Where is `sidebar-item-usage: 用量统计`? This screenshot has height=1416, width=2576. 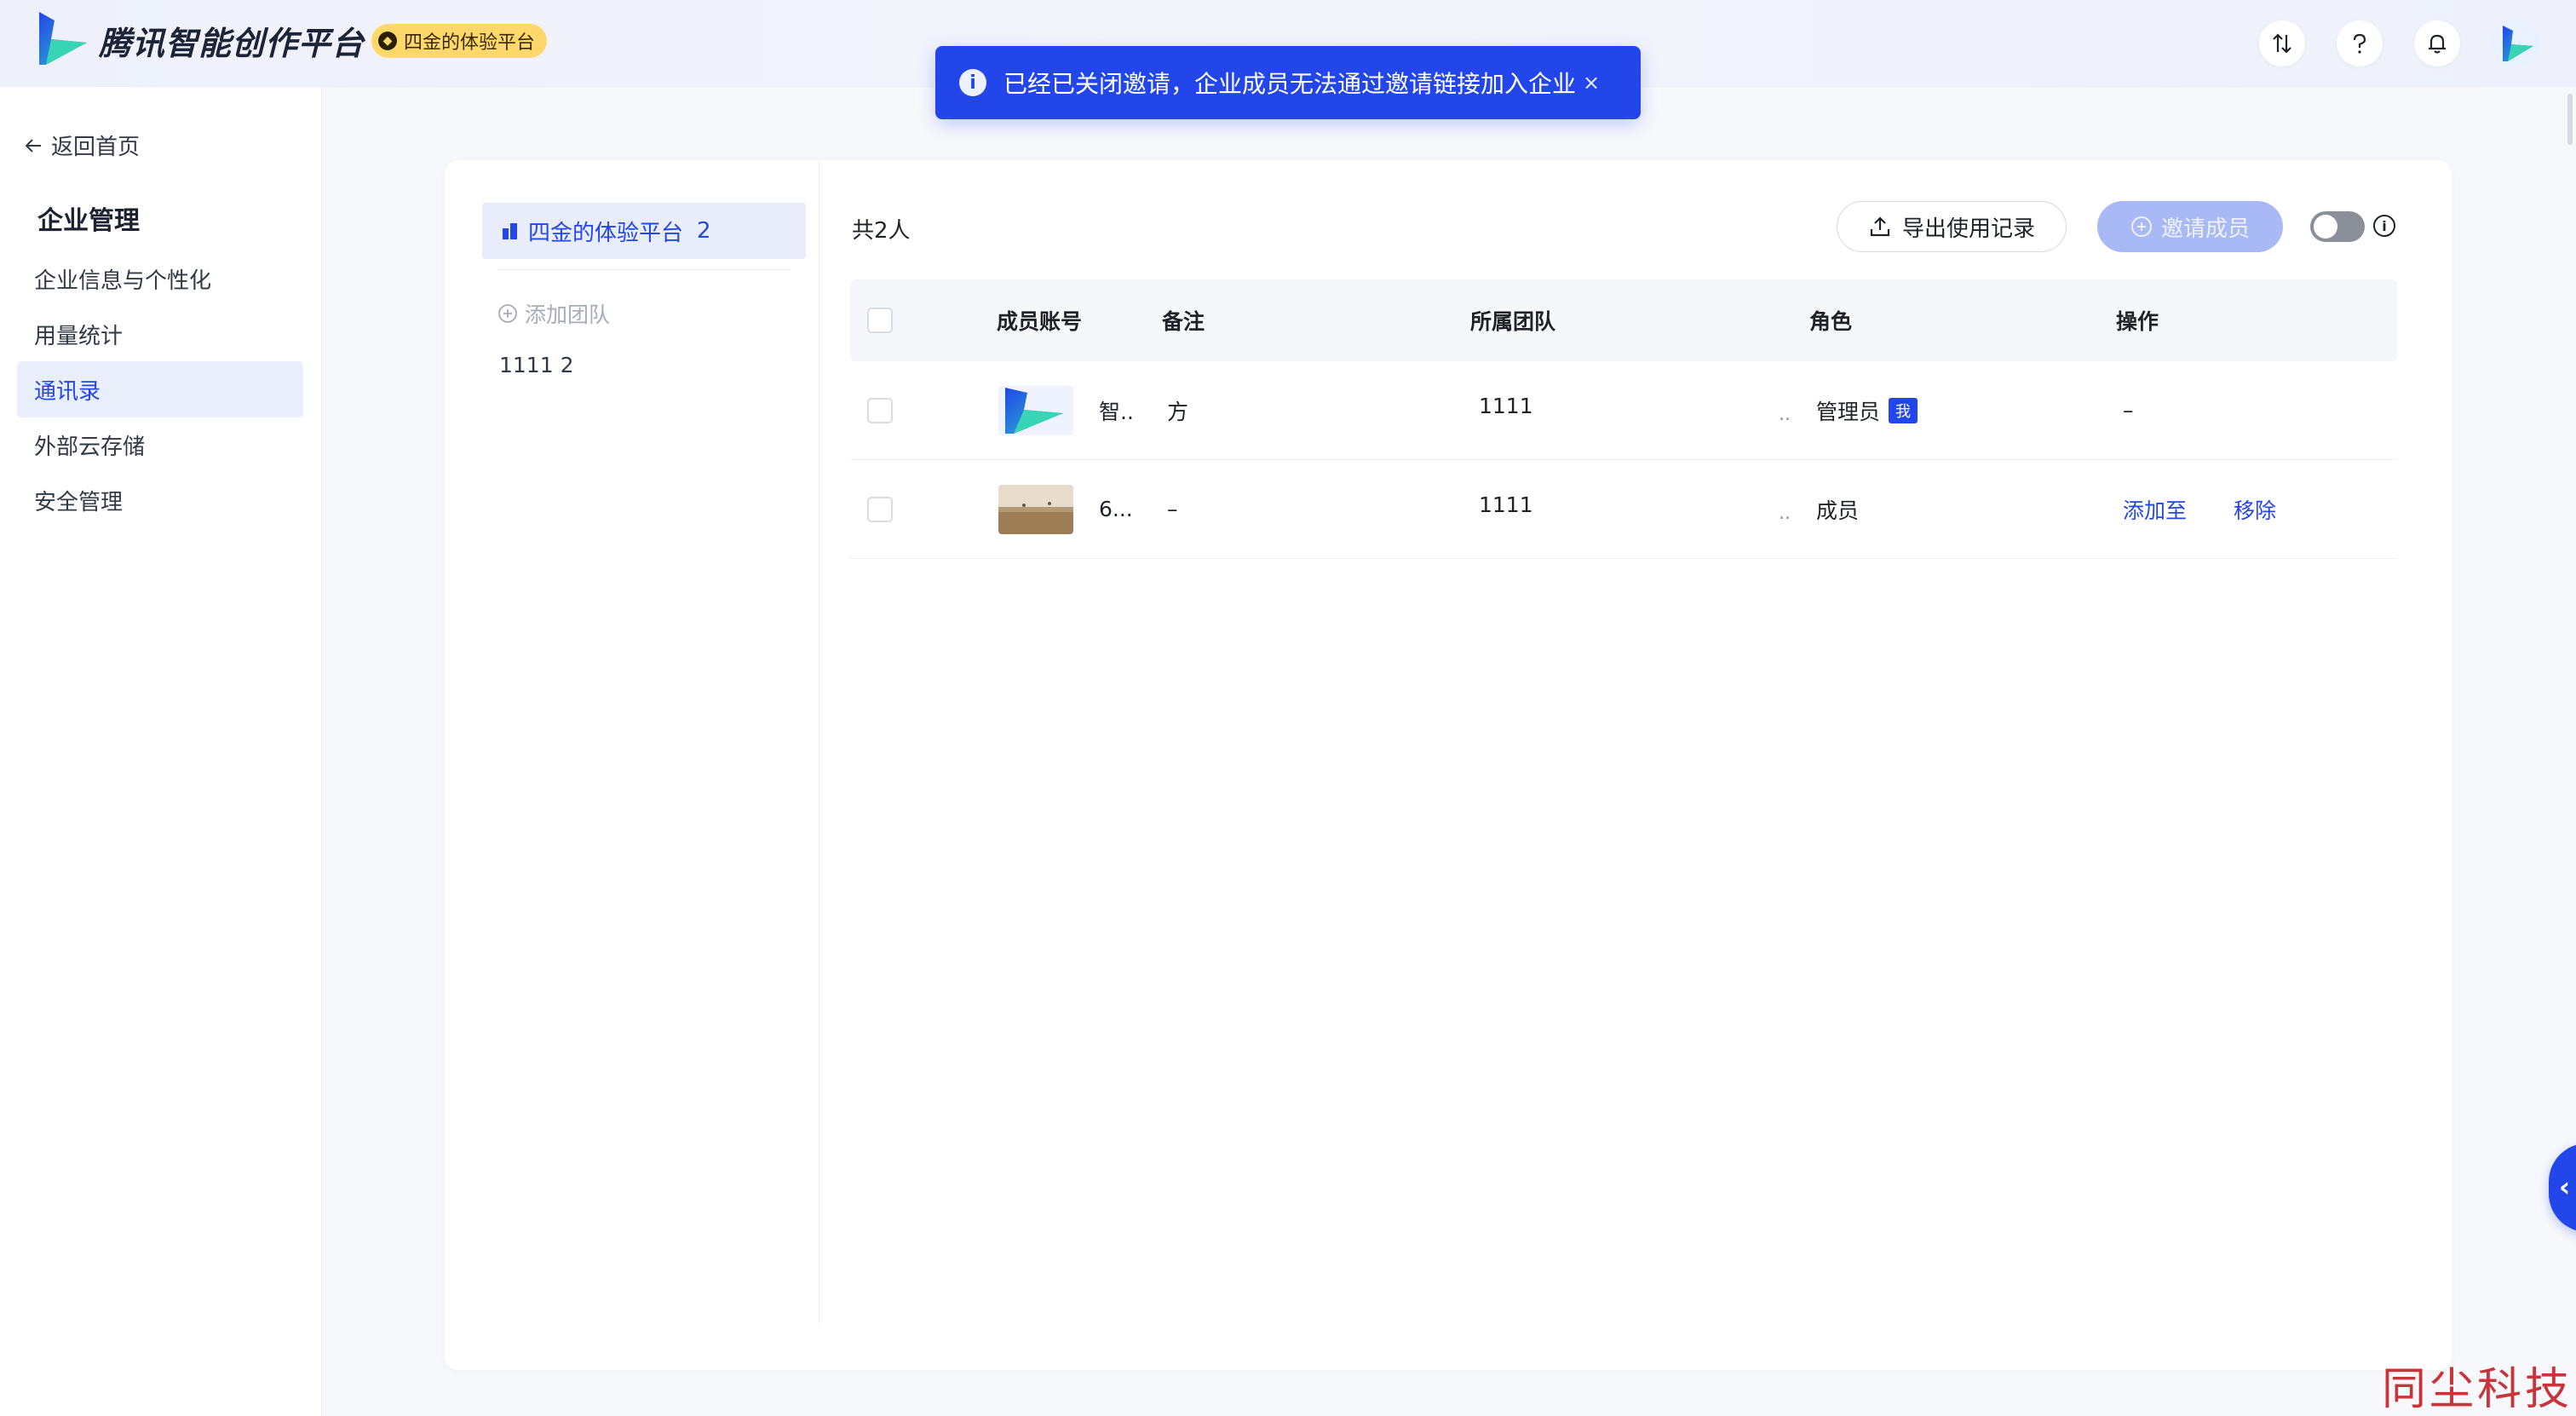
sidebar-item-usage: 用量统计 is located at coordinates (160, 334).